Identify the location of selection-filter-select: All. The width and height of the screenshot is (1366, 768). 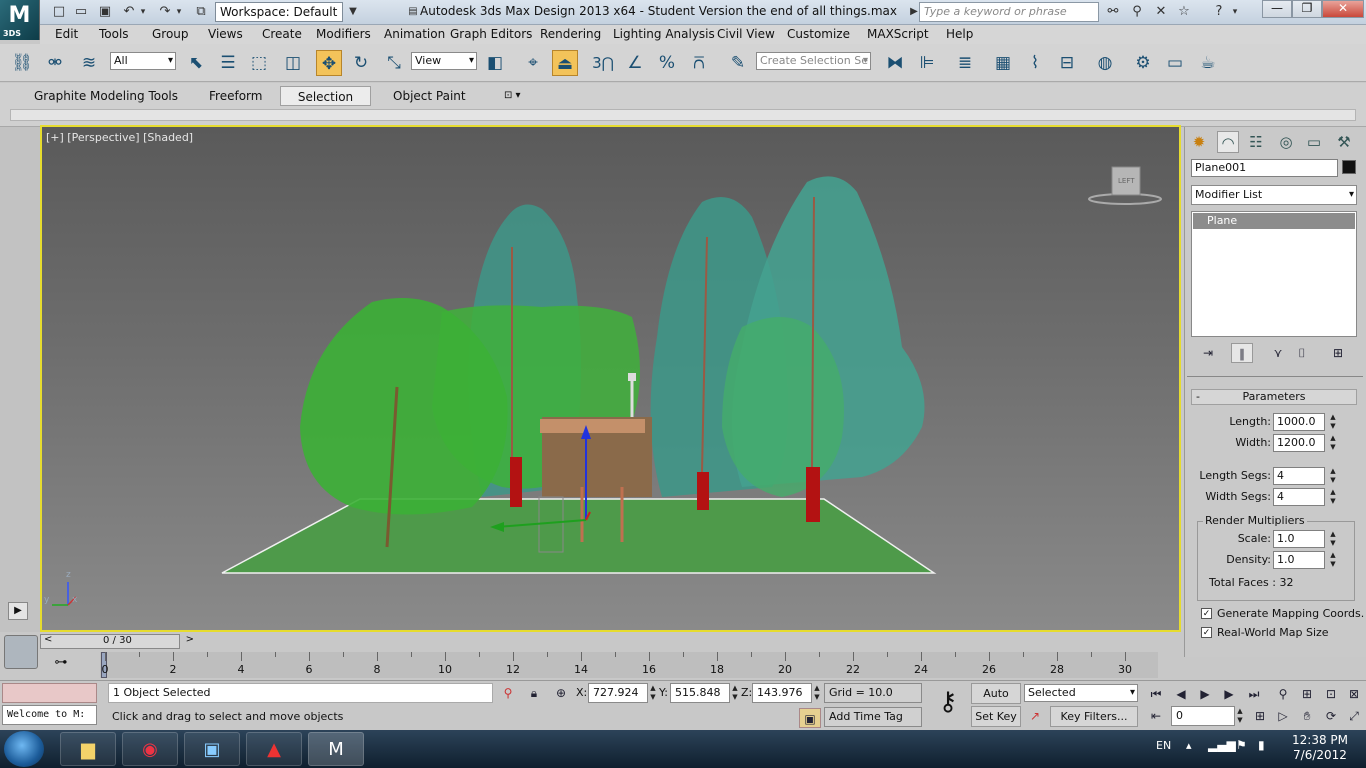
(143, 61).